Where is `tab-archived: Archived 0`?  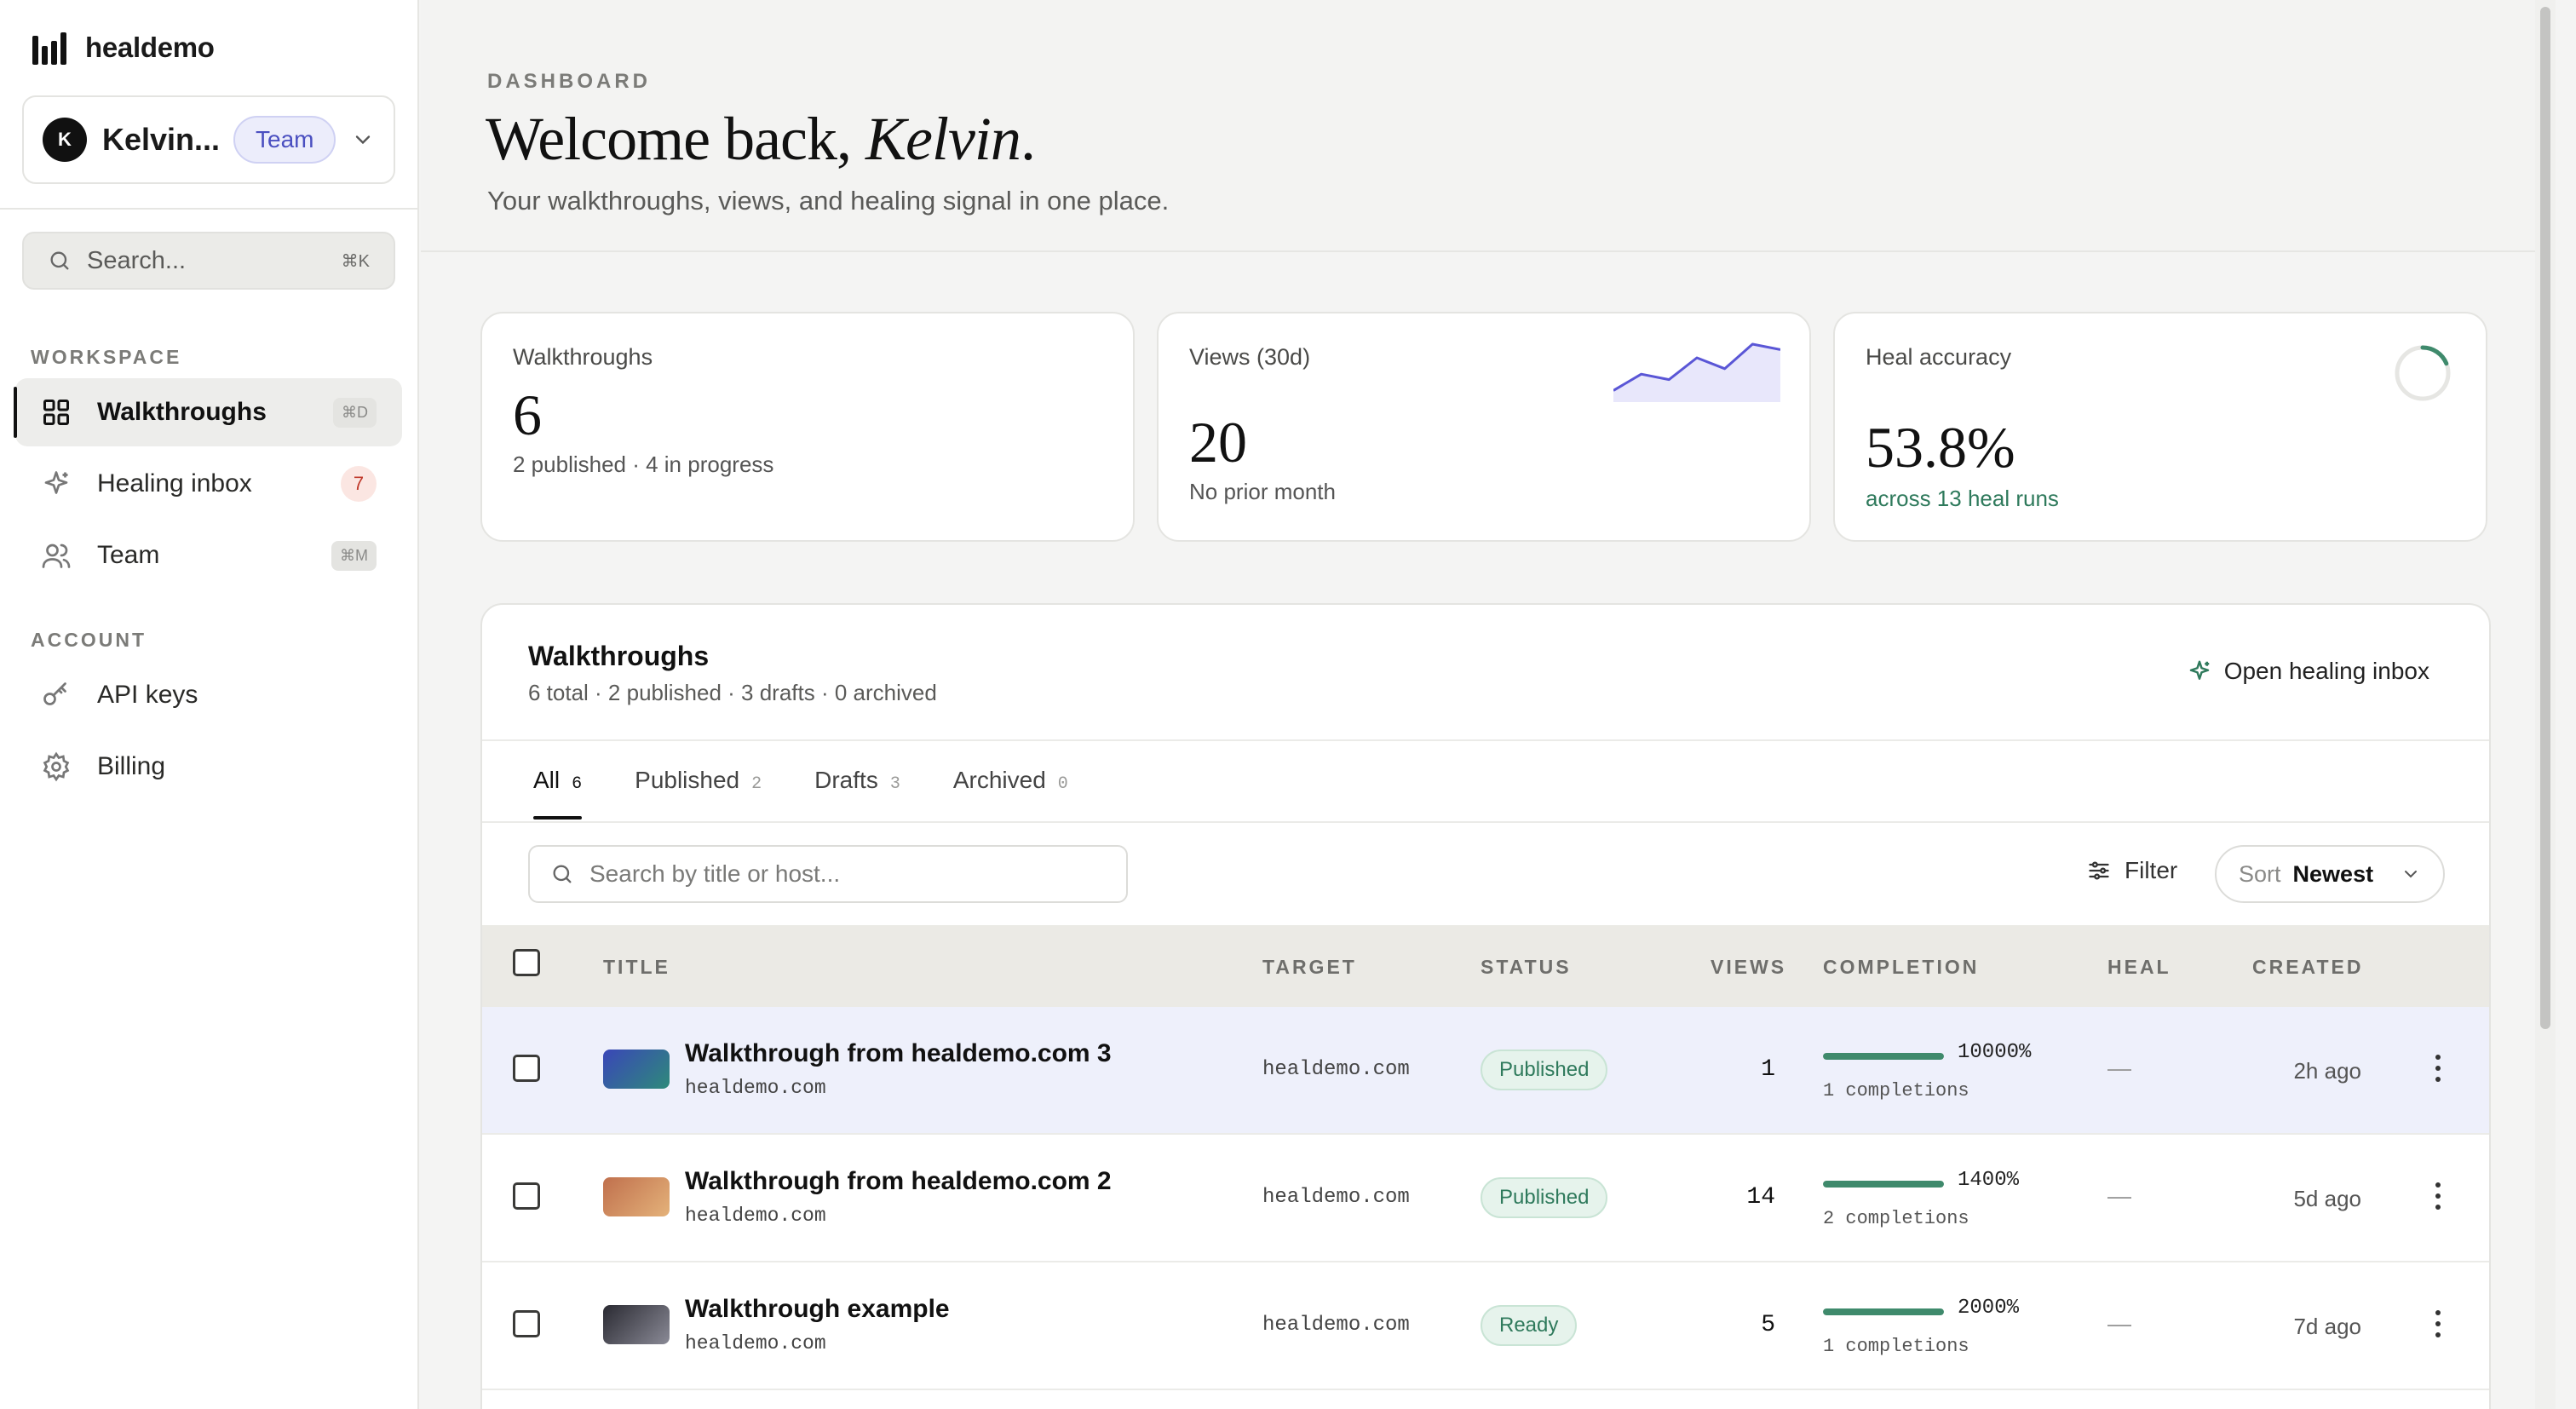 tab-archived: Archived 0 is located at coordinates (1011, 793).